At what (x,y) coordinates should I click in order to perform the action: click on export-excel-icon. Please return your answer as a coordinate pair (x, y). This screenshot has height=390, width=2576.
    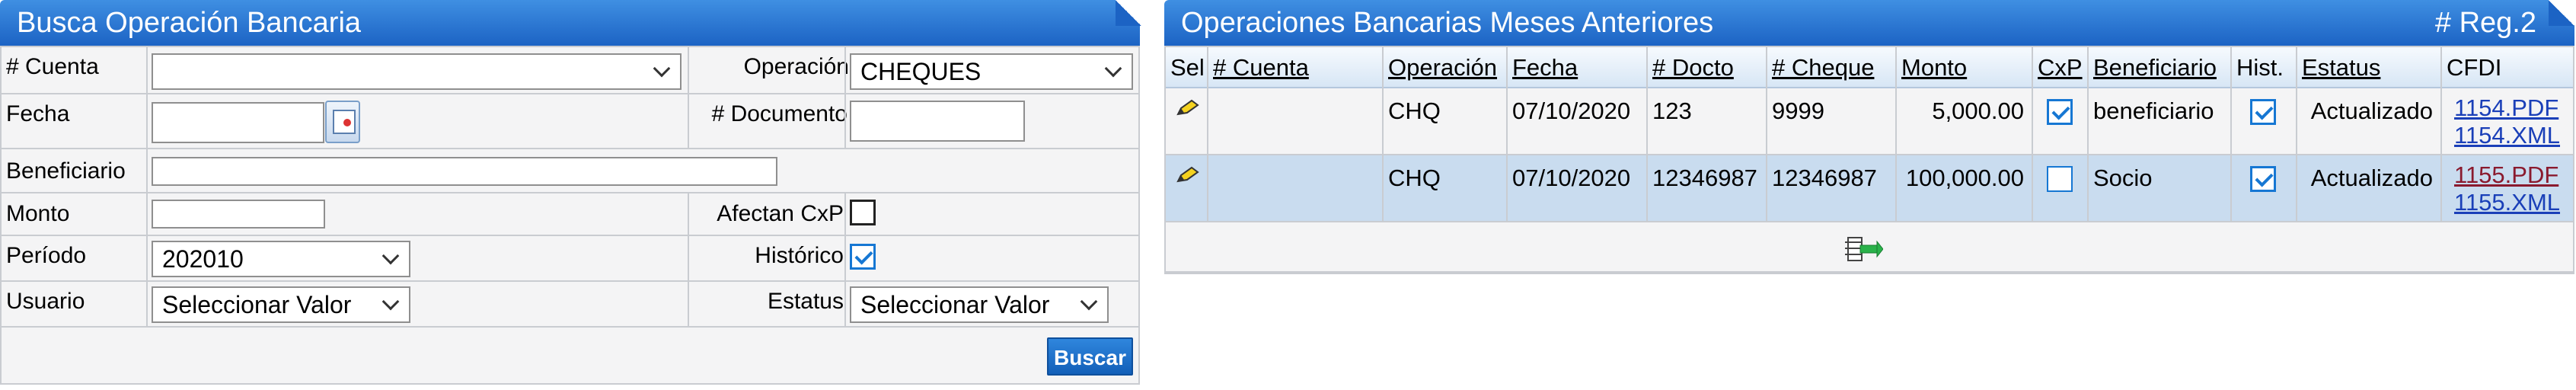
    Looking at the image, I should click on (1863, 250).